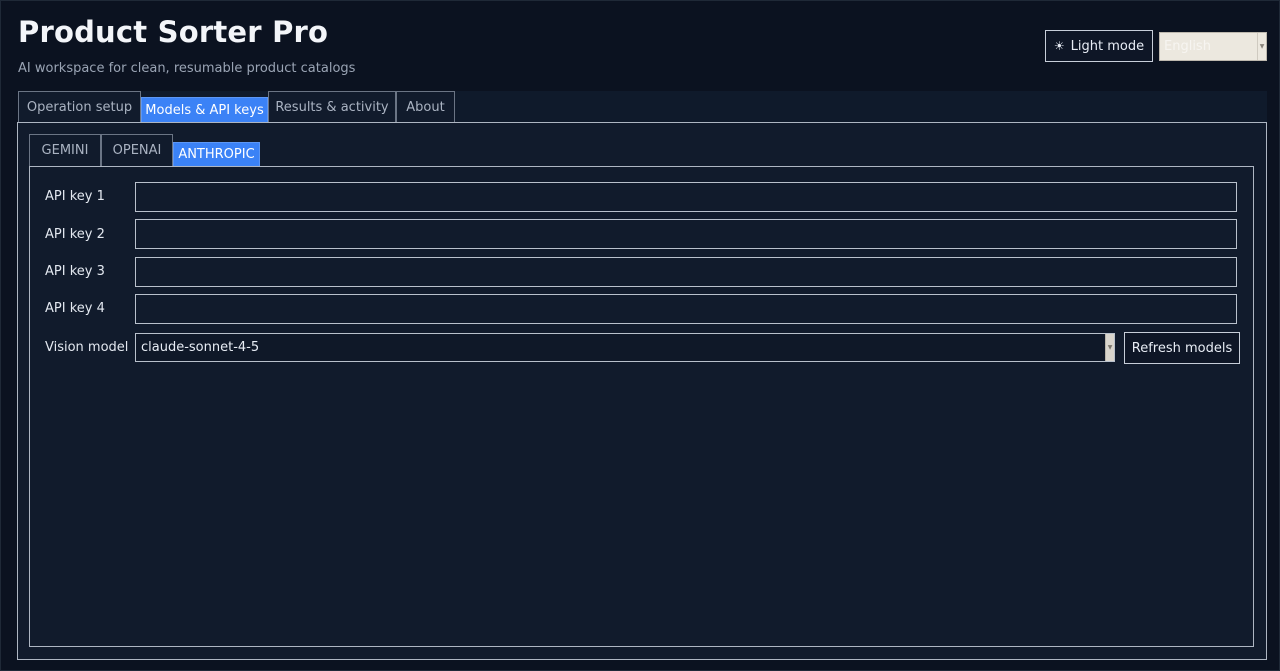 The width and height of the screenshot is (1280, 671). I want to click on tab-label: Models & API keys, so click(204, 110).